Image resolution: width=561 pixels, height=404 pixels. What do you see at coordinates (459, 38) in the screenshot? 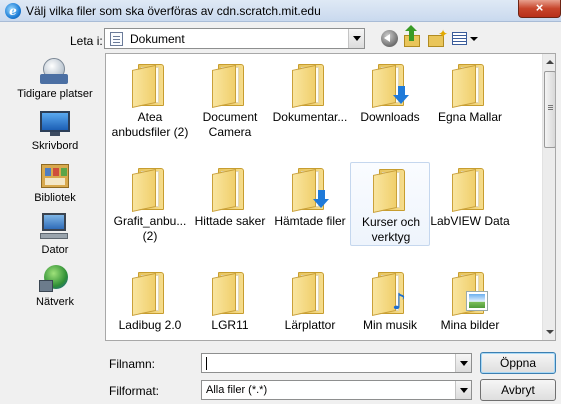
I see `view-grid-icon` at bounding box center [459, 38].